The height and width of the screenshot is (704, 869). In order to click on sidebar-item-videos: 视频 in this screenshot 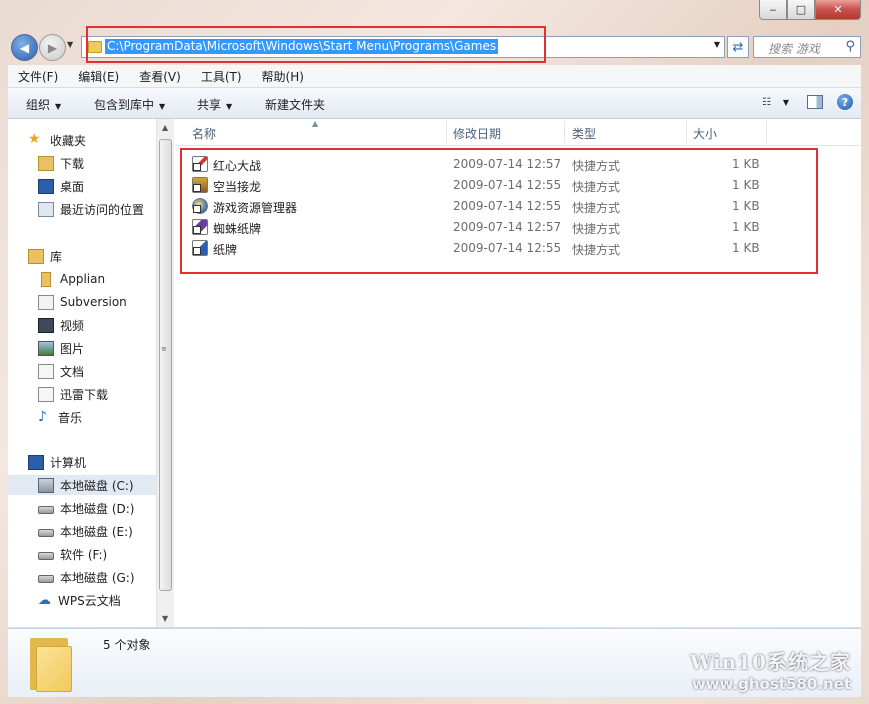, I will do `click(97, 325)`.